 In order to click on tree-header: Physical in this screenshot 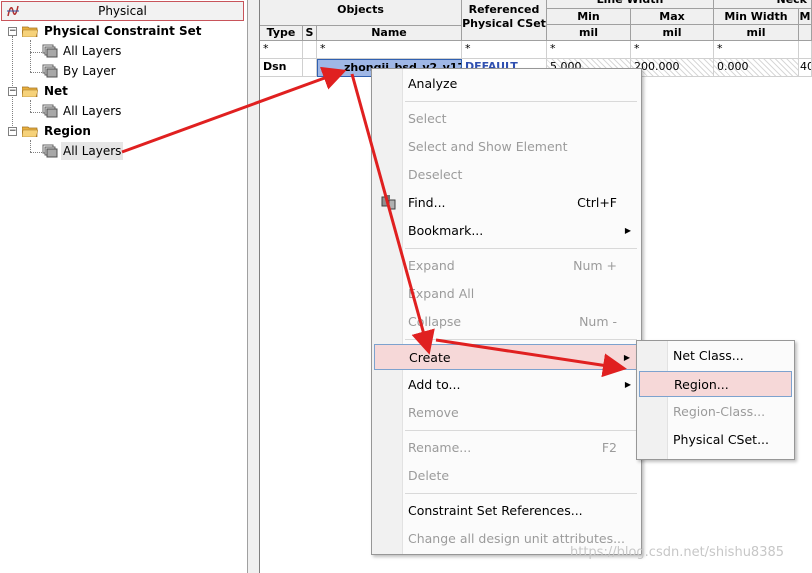, I will do `click(122, 11)`.